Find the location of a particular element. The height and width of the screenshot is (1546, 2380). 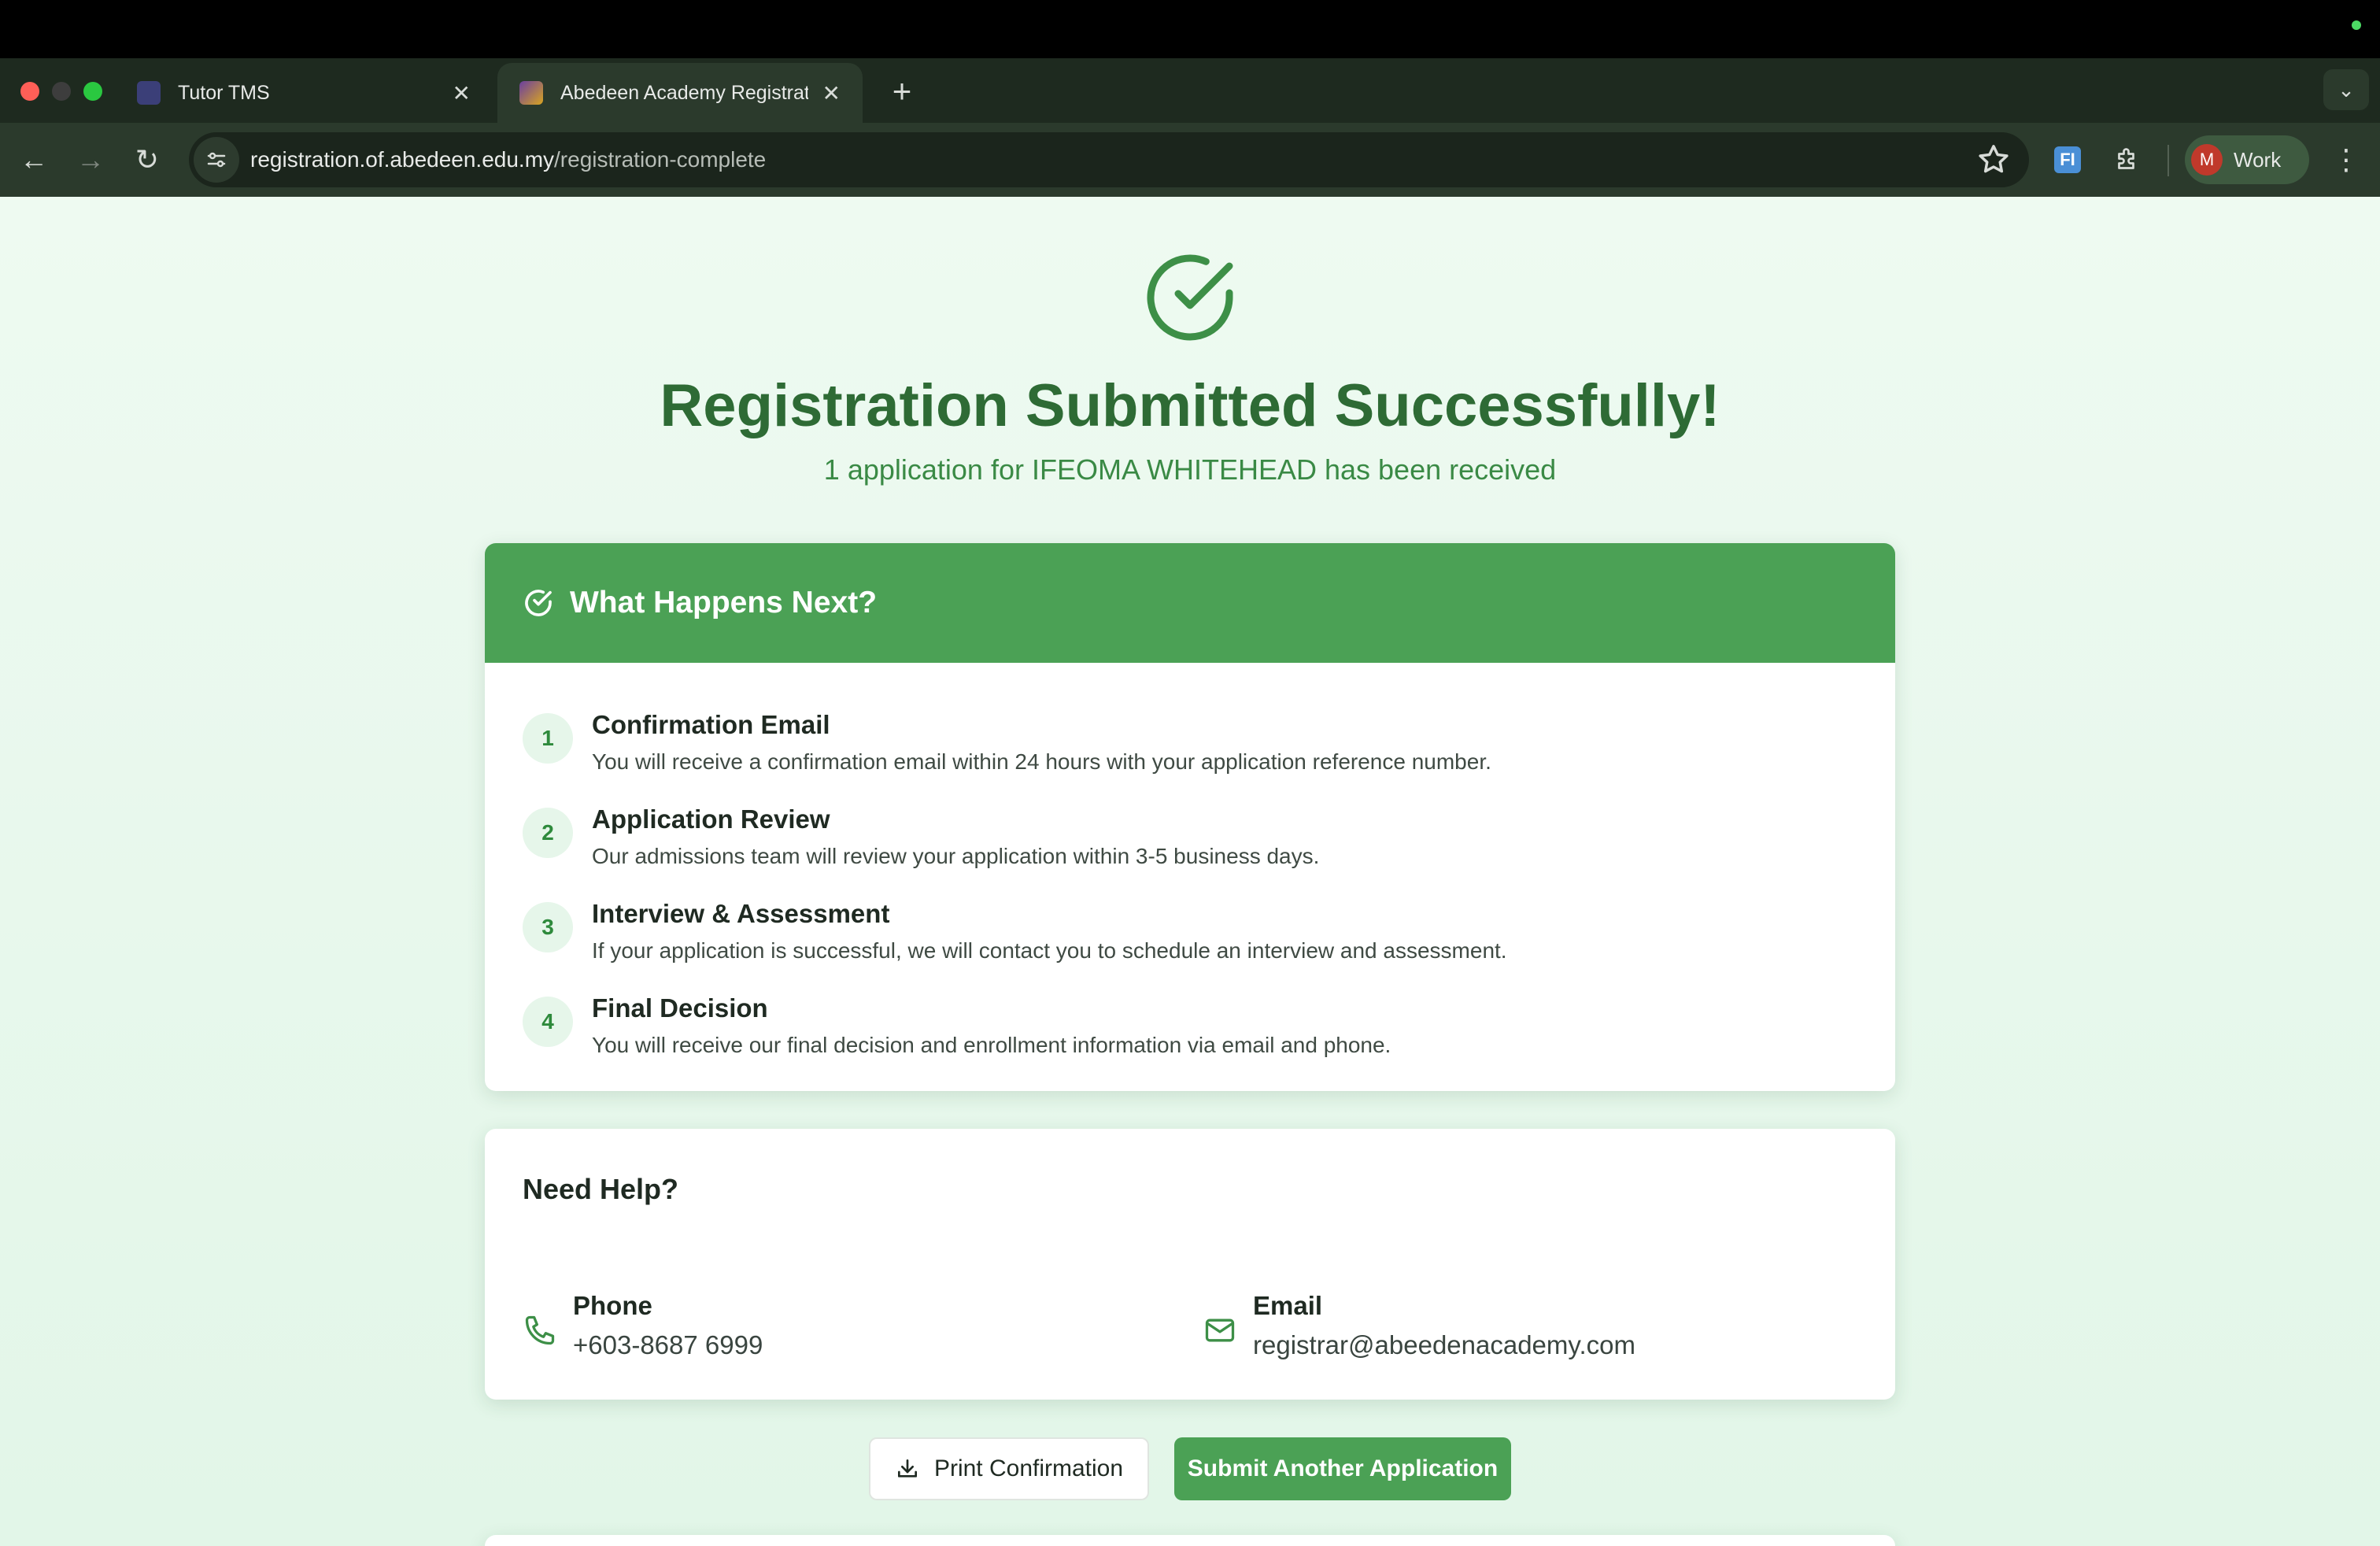

tab-title: Tutor TMS is located at coordinates (224, 93).